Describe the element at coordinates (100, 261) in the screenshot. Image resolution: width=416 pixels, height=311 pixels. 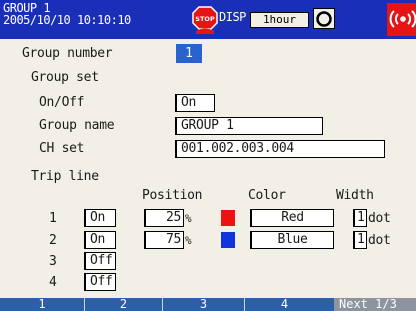
I see `trip-line-3-onoff: Off` at that location.